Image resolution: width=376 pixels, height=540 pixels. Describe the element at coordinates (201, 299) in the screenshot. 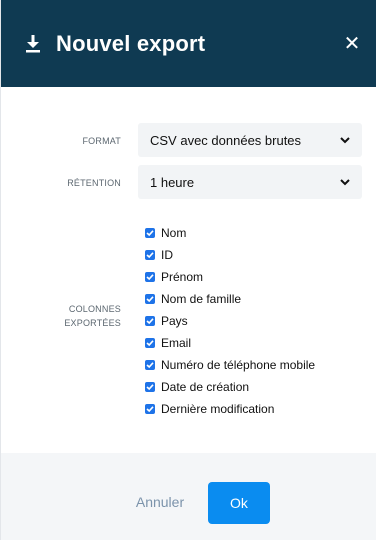

I see `checkbox-label: Nom de famille` at that location.